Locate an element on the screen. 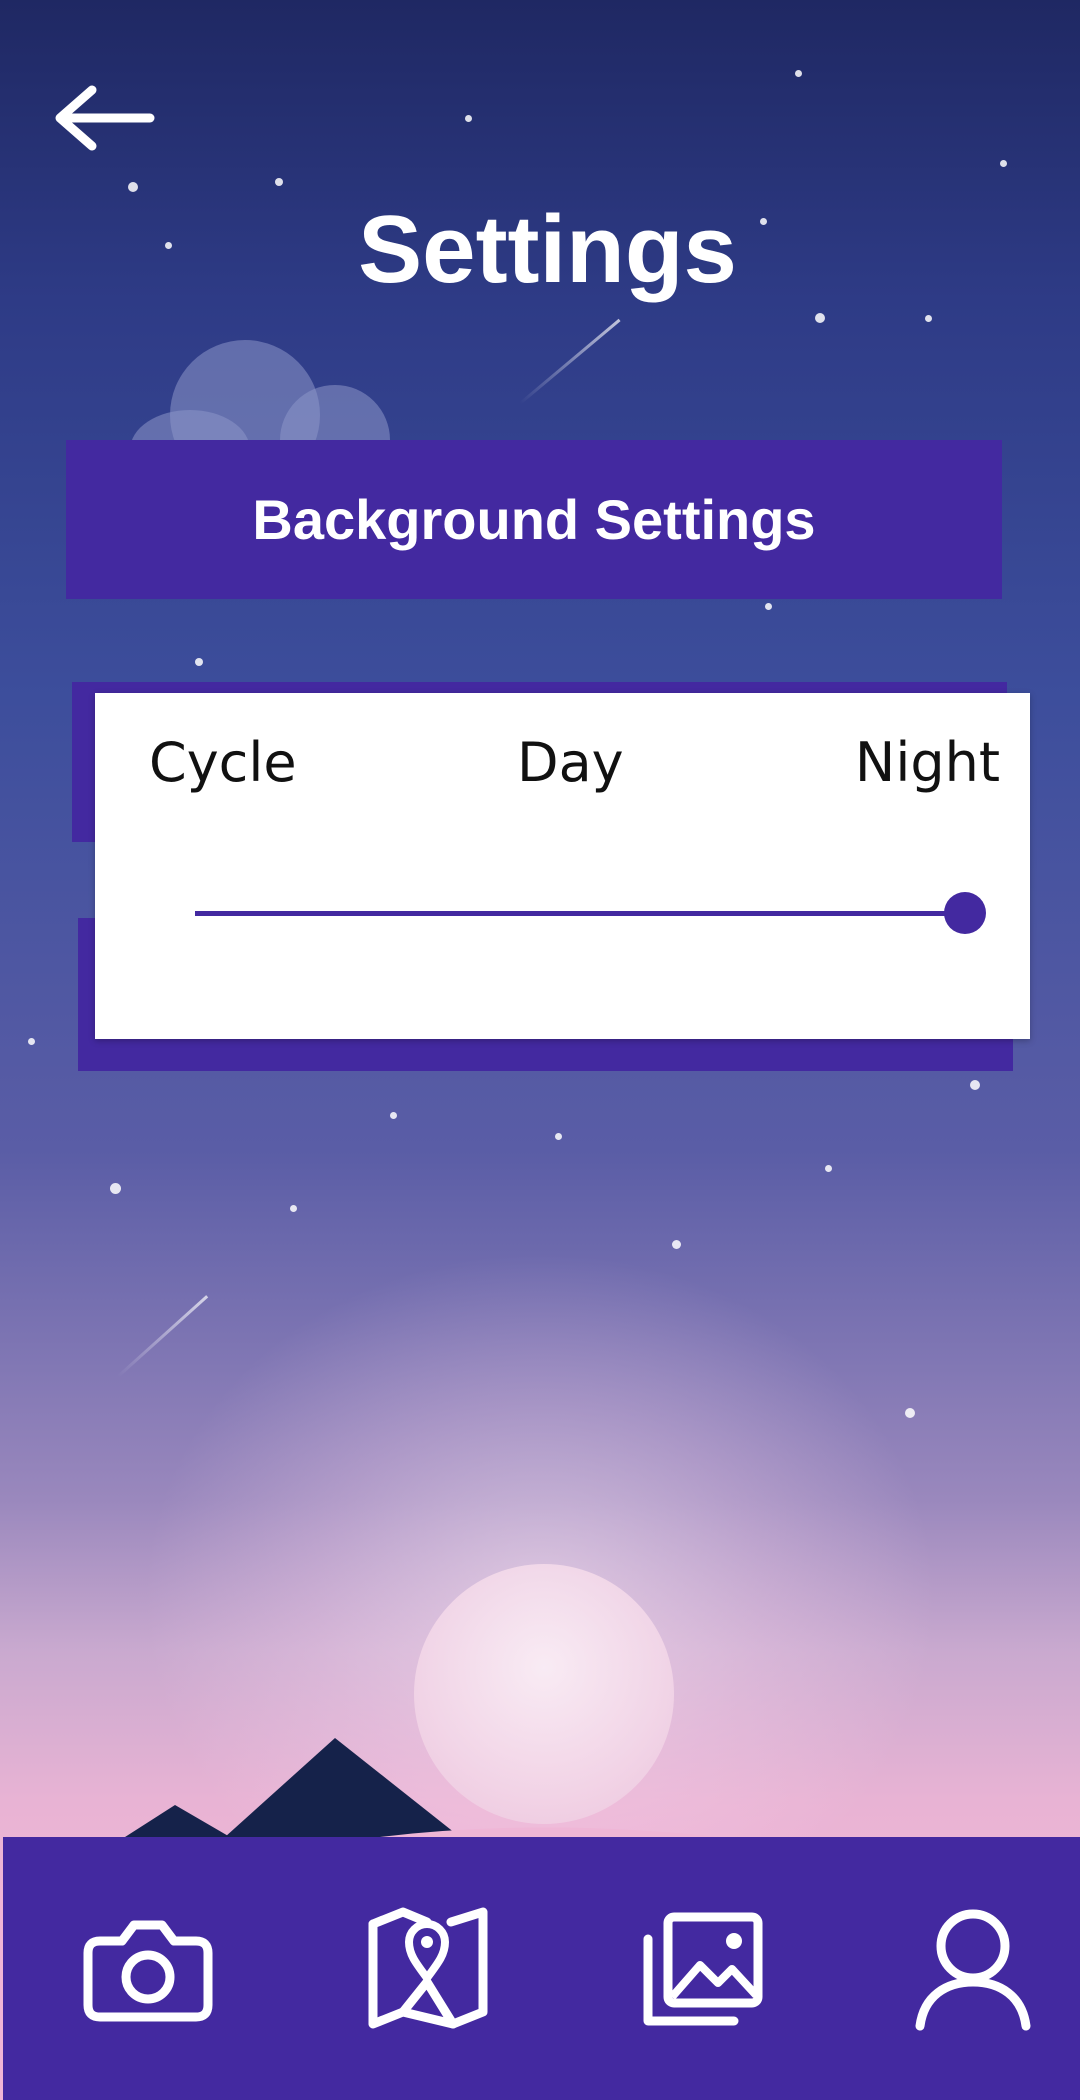 The image size is (1080, 2100). back-button is located at coordinates (105, 120).